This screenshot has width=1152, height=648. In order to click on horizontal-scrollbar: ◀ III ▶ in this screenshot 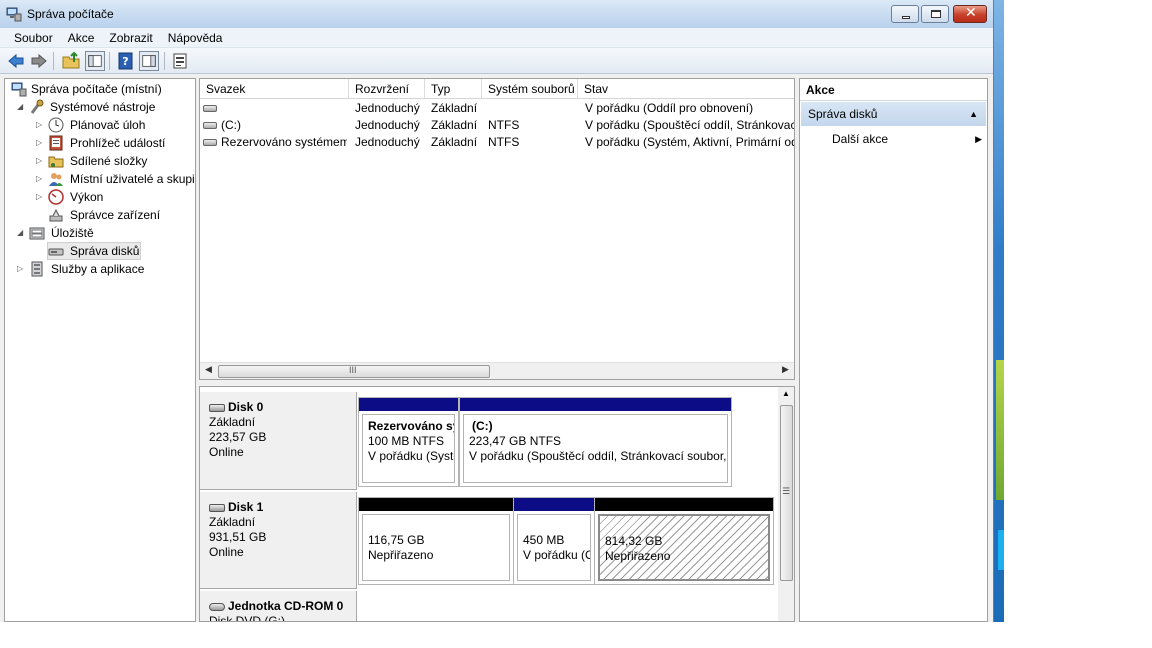, I will do `click(497, 370)`.